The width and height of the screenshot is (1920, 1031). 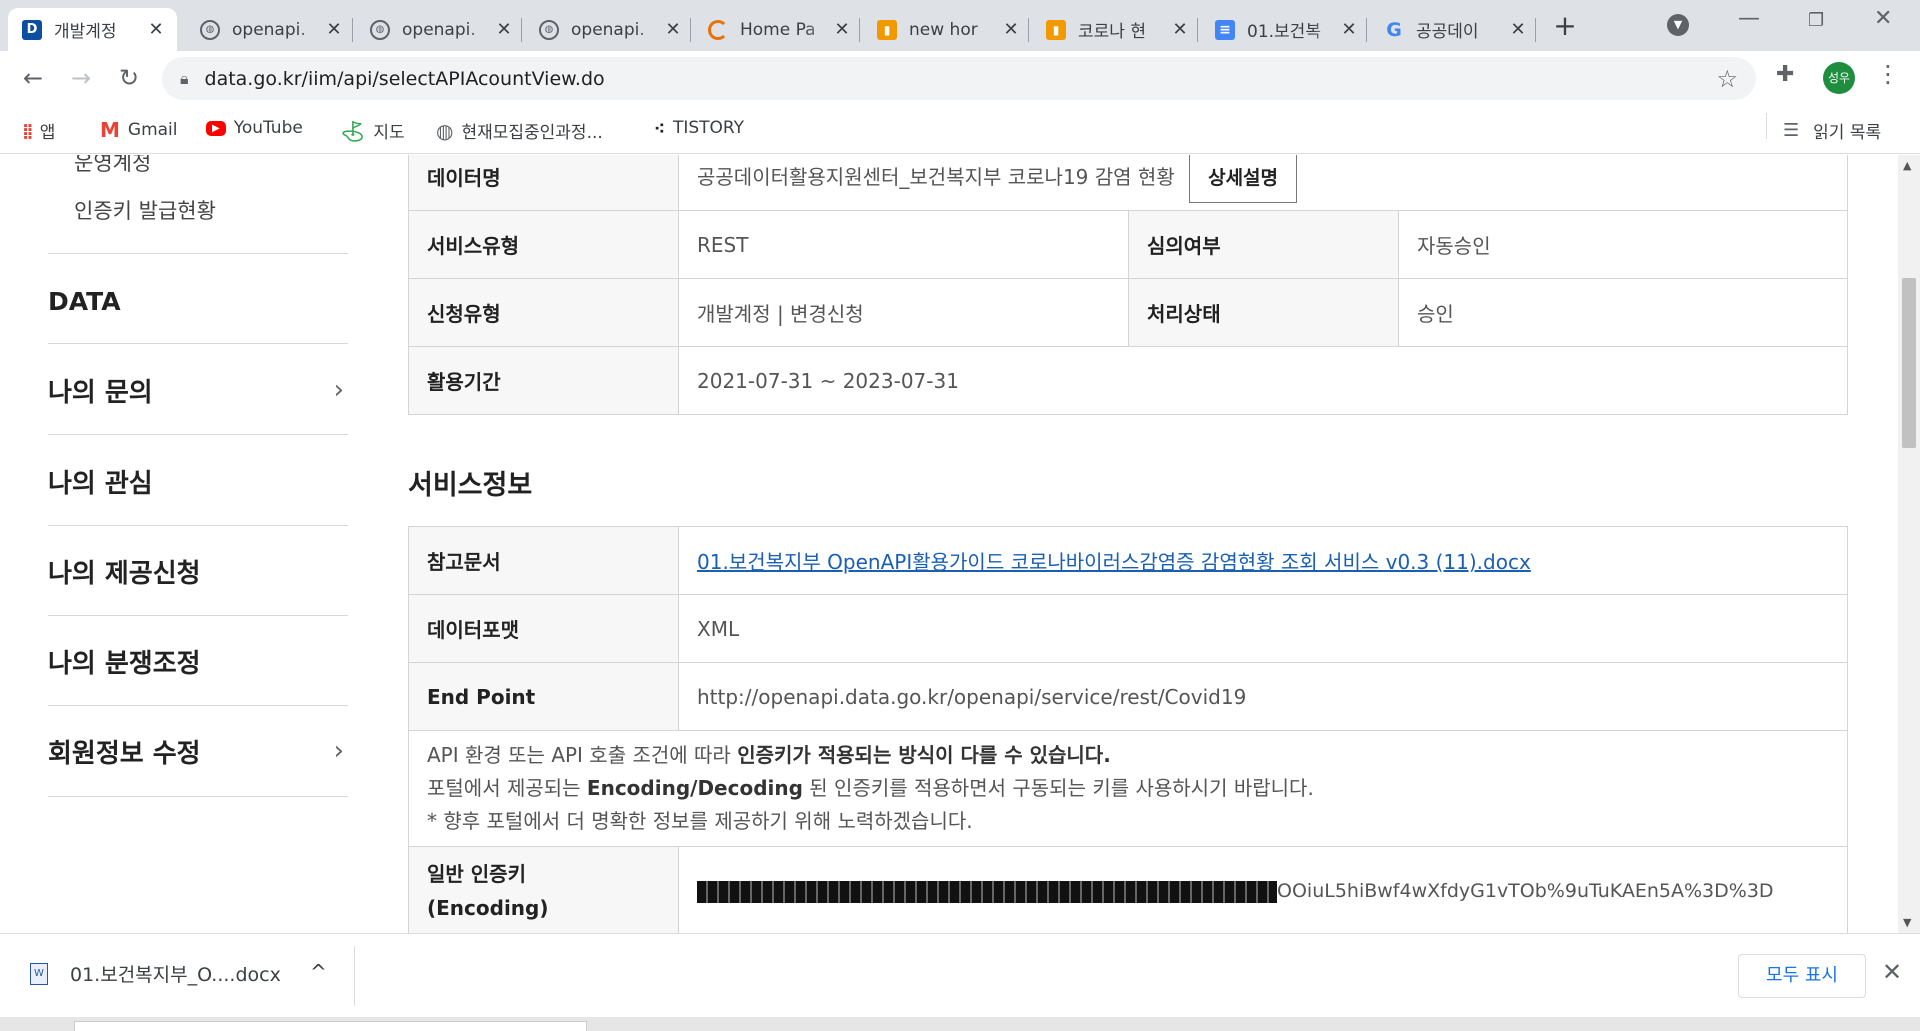 What do you see at coordinates (1909, 363) in the screenshot?
I see `scrollbar-thumb` at bounding box center [1909, 363].